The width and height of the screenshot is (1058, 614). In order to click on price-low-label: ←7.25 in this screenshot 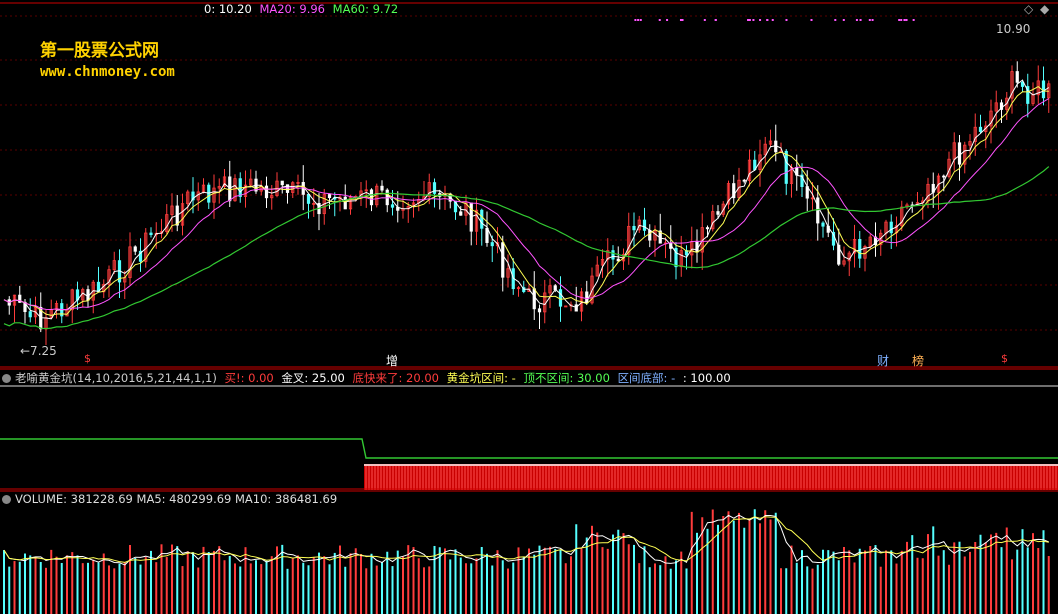, I will do `click(38, 351)`.